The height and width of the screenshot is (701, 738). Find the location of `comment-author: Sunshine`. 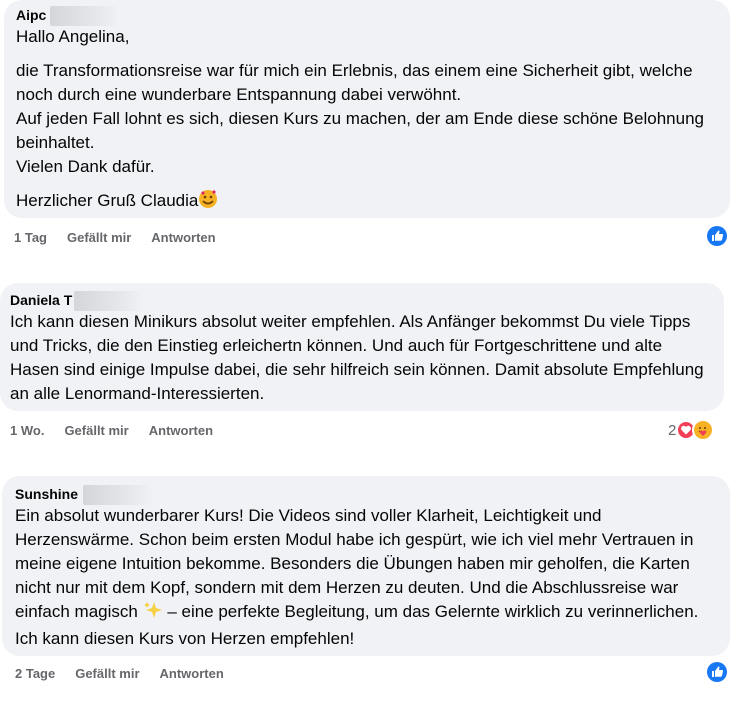

comment-author: Sunshine is located at coordinates (84, 495).